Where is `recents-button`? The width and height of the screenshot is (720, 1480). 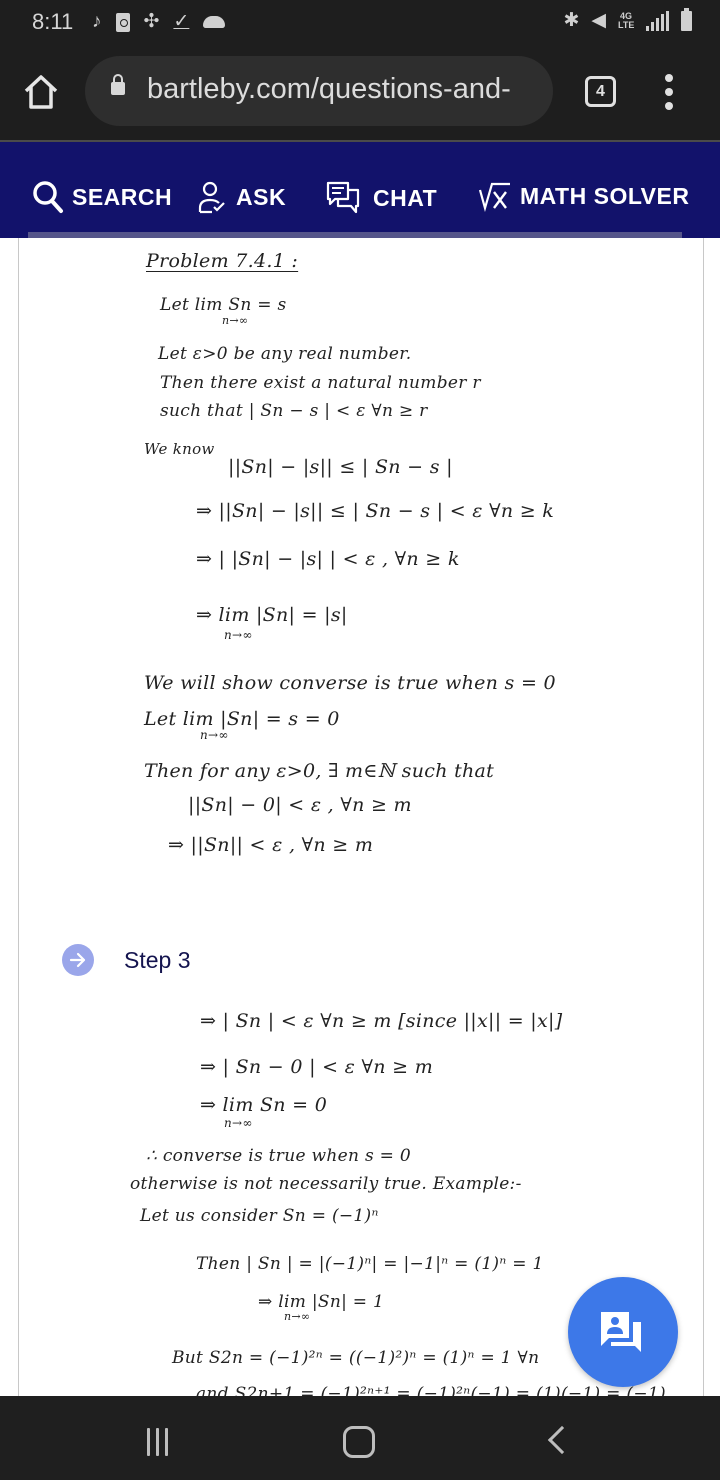 recents-button is located at coordinates (157, 1442).